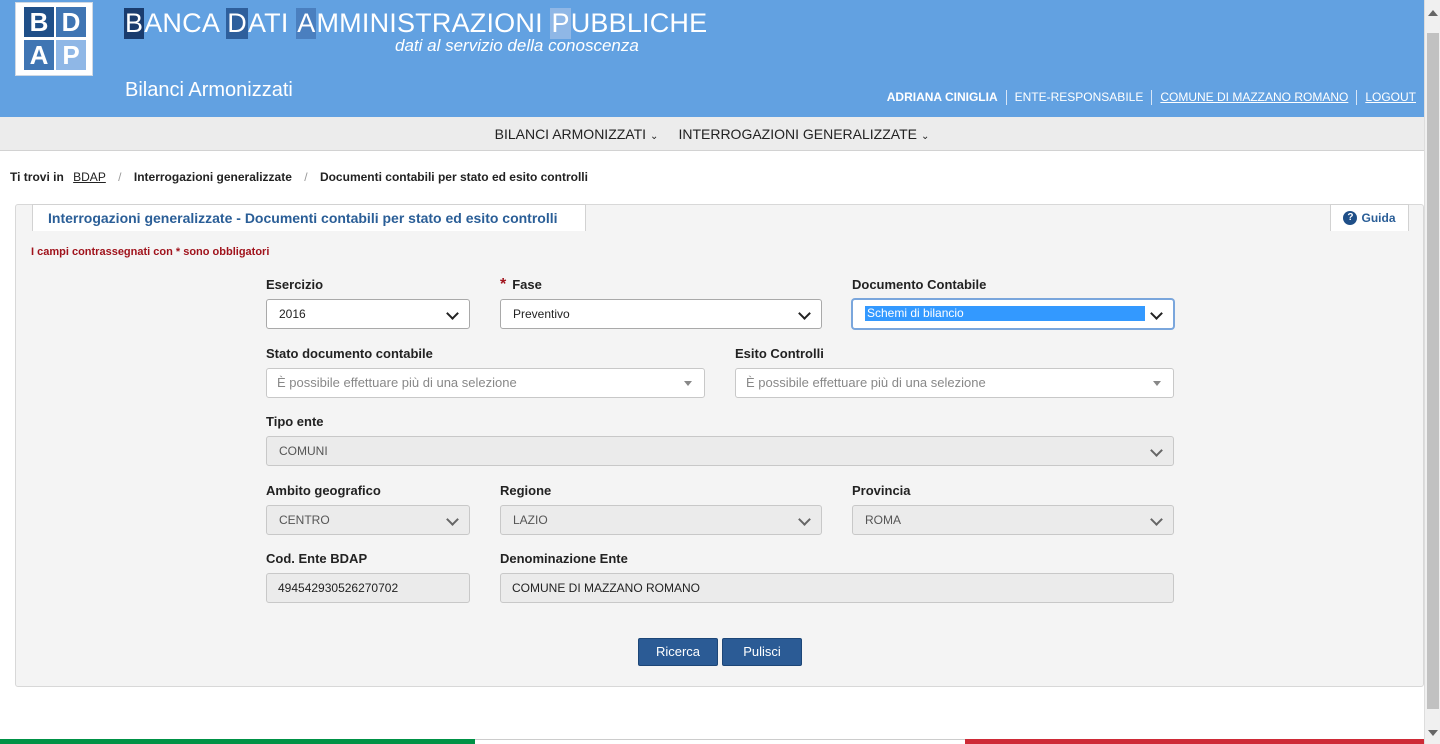 This screenshot has height=744, width=1440. I want to click on logo-letter: B, so click(39, 22).